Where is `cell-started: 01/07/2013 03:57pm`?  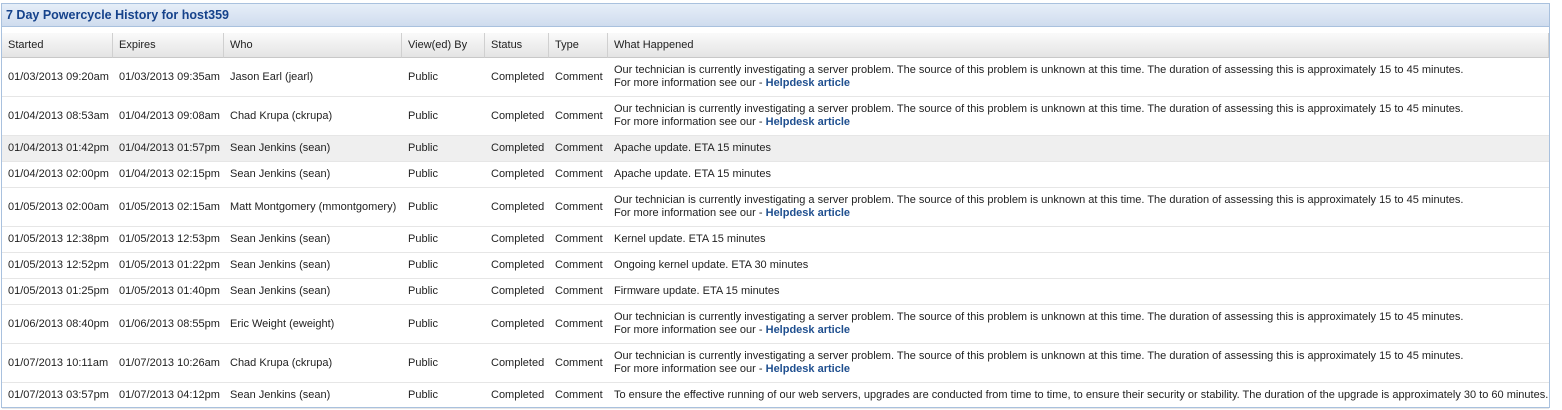
cell-started: 01/07/2013 03:57pm is located at coordinates (57, 396).